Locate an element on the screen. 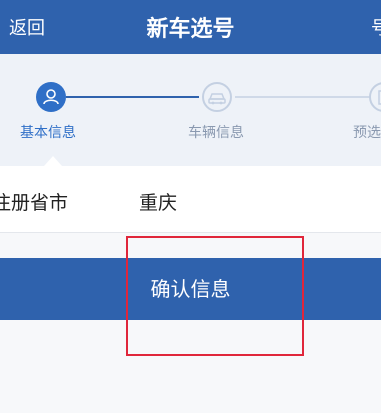 The width and height of the screenshot is (381, 413). step-vehicle-info-circle is located at coordinates (217, 97).